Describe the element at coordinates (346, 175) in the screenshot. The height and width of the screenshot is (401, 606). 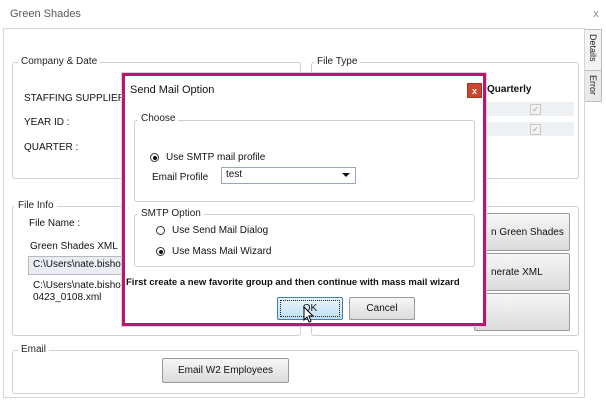
I see `chevron-down-icon` at that location.